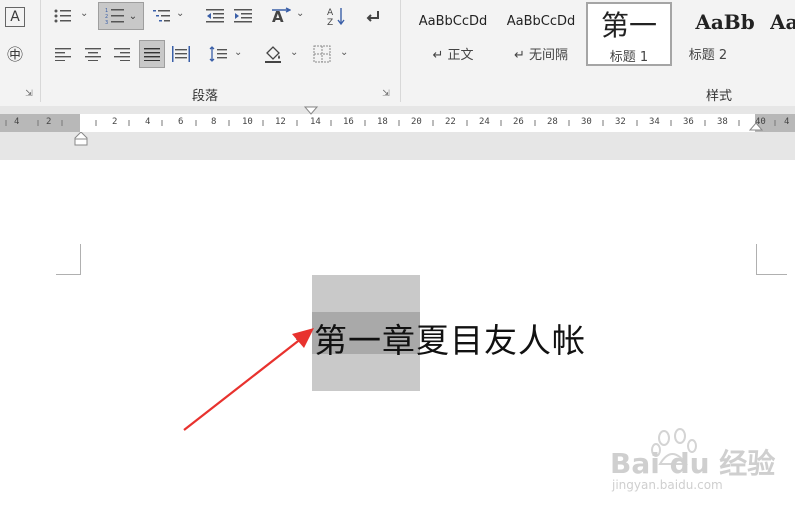 This screenshot has height=513, width=795. I want to click on distributed-icon, so click(181, 54).